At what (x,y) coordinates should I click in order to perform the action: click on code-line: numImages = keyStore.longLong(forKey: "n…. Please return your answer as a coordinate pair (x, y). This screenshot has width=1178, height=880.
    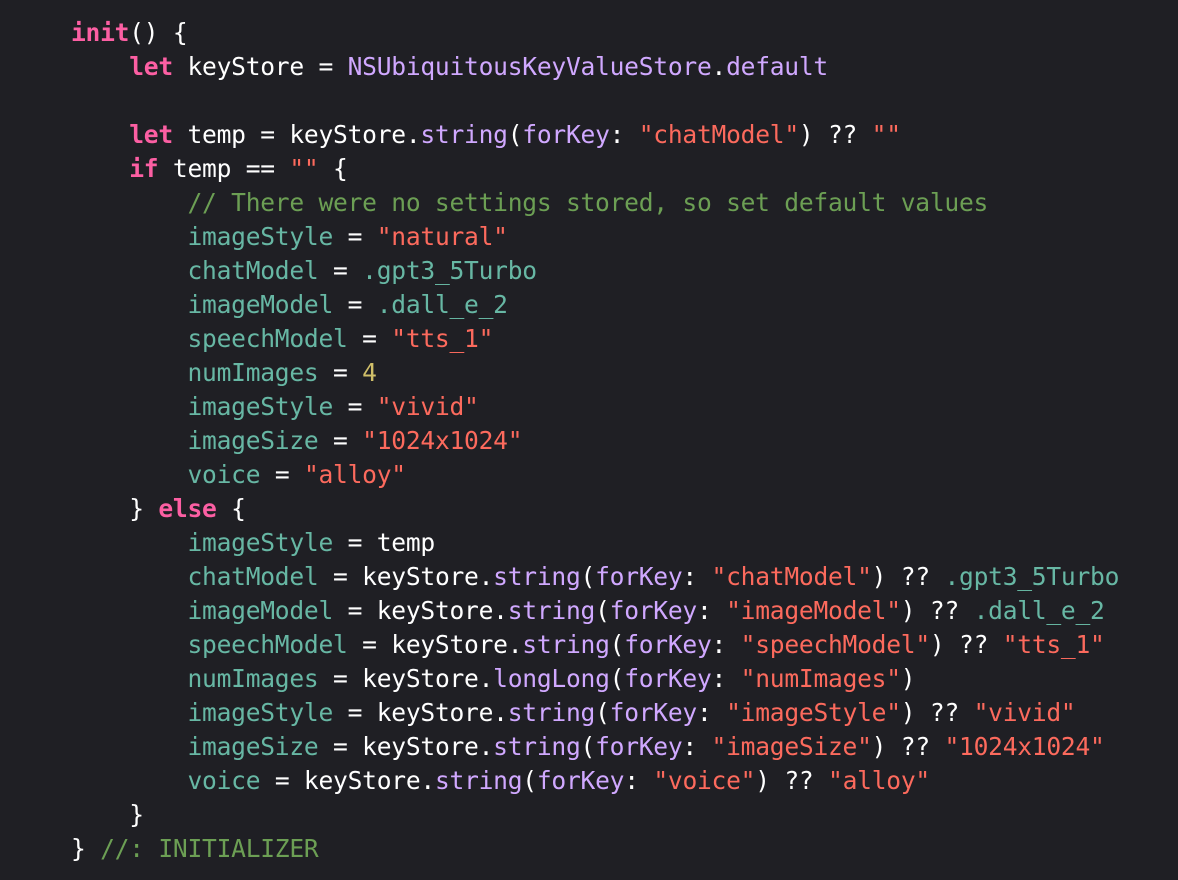
    Looking at the image, I should click on (624, 679).